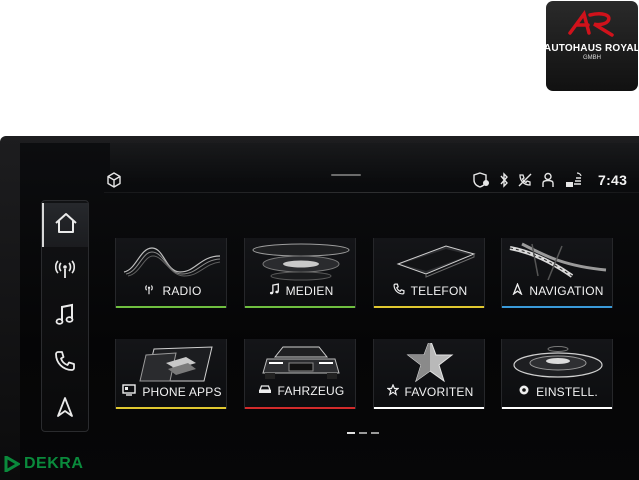 This screenshot has width=639, height=480. I want to click on cube-icon, so click(114, 182).